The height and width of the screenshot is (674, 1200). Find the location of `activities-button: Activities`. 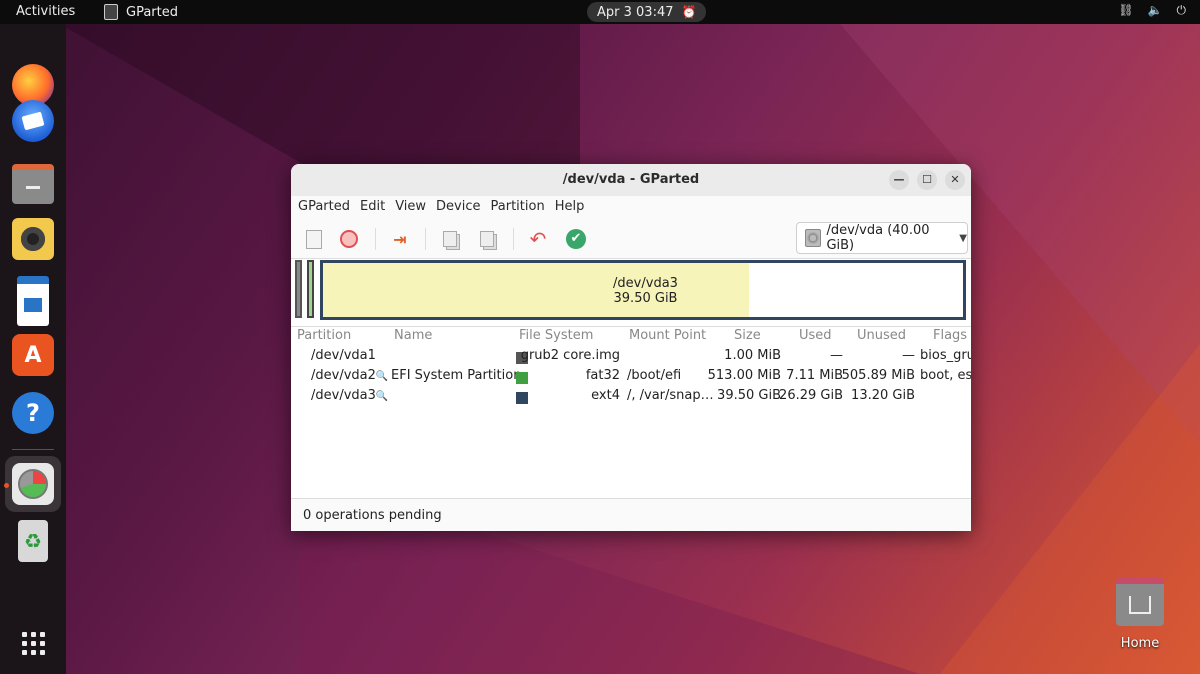

activities-button: Activities is located at coordinates (45, 11).